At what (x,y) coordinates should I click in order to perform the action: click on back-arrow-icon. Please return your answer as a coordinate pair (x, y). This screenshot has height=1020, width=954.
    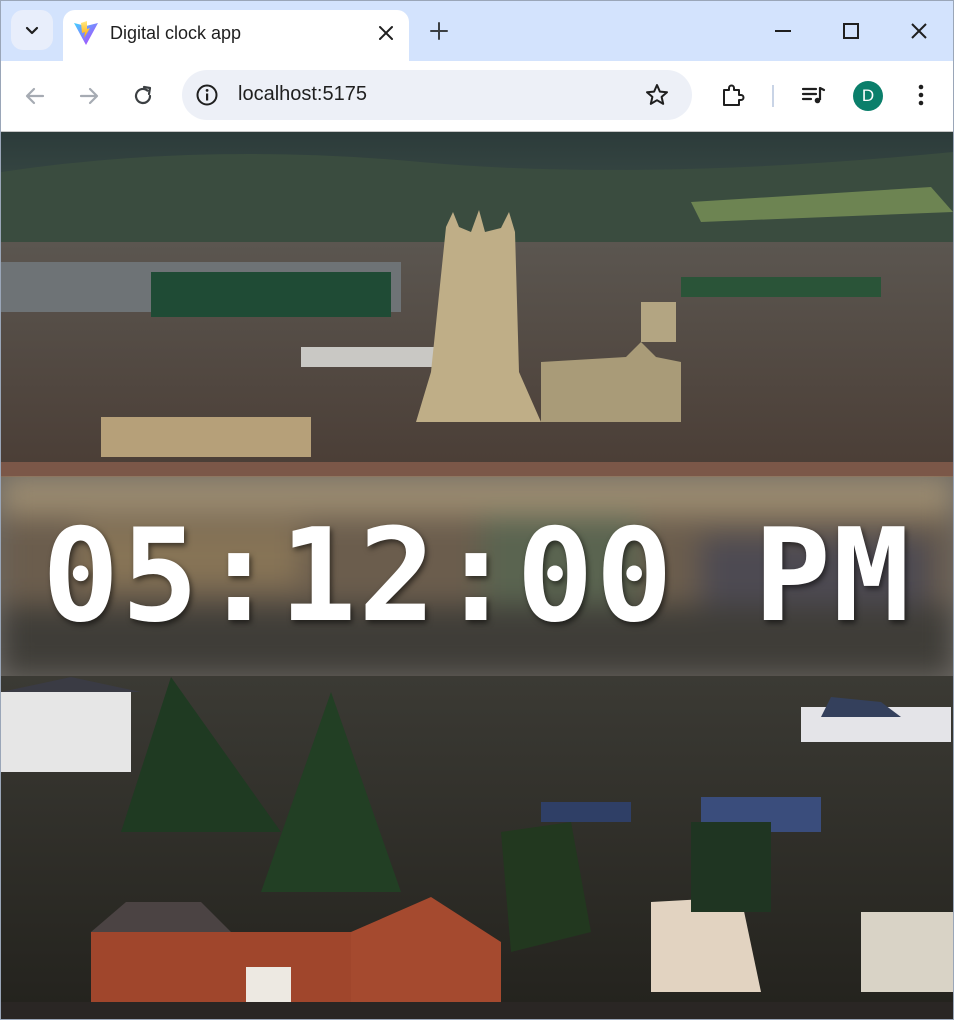
    Looking at the image, I should click on (35, 96).